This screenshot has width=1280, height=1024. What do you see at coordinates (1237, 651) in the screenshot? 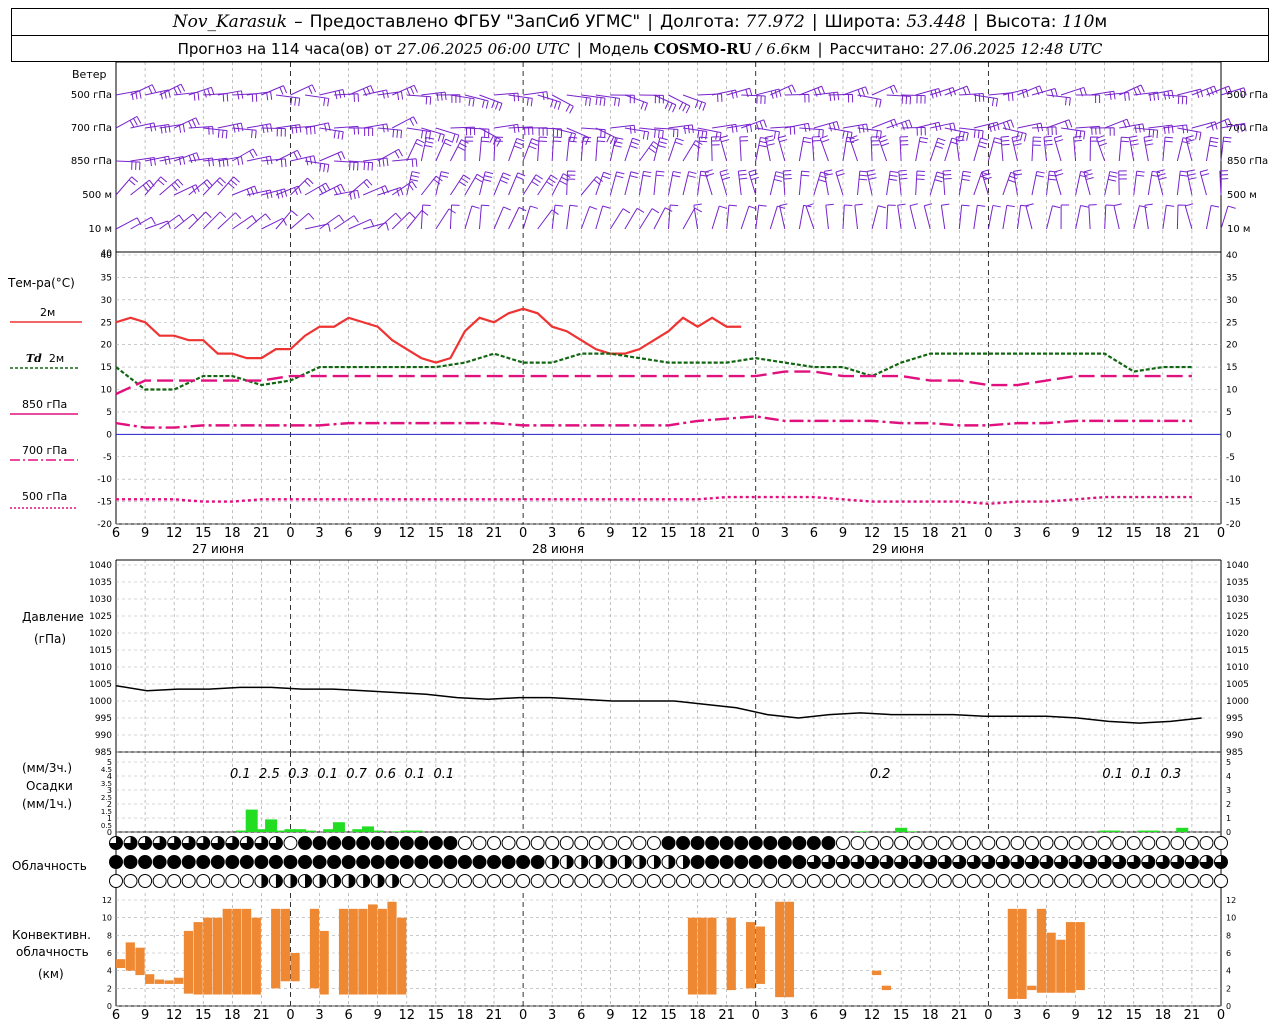
I see `pressure-tick-right: 1015` at bounding box center [1237, 651].